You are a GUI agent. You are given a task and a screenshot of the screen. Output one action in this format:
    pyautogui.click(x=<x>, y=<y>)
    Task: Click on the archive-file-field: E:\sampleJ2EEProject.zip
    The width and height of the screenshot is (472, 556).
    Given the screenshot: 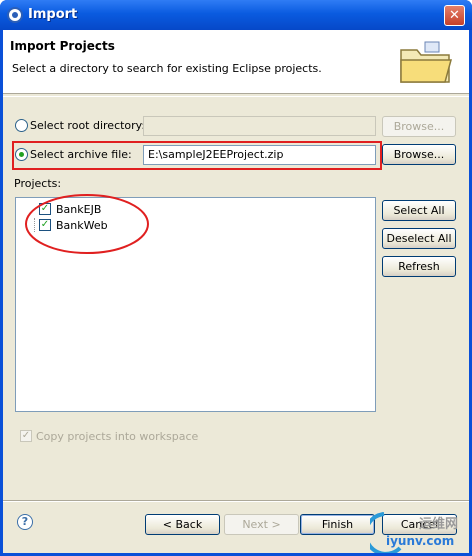 What is the action you would take?
    pyautogui.click(x=259, y=155)
    